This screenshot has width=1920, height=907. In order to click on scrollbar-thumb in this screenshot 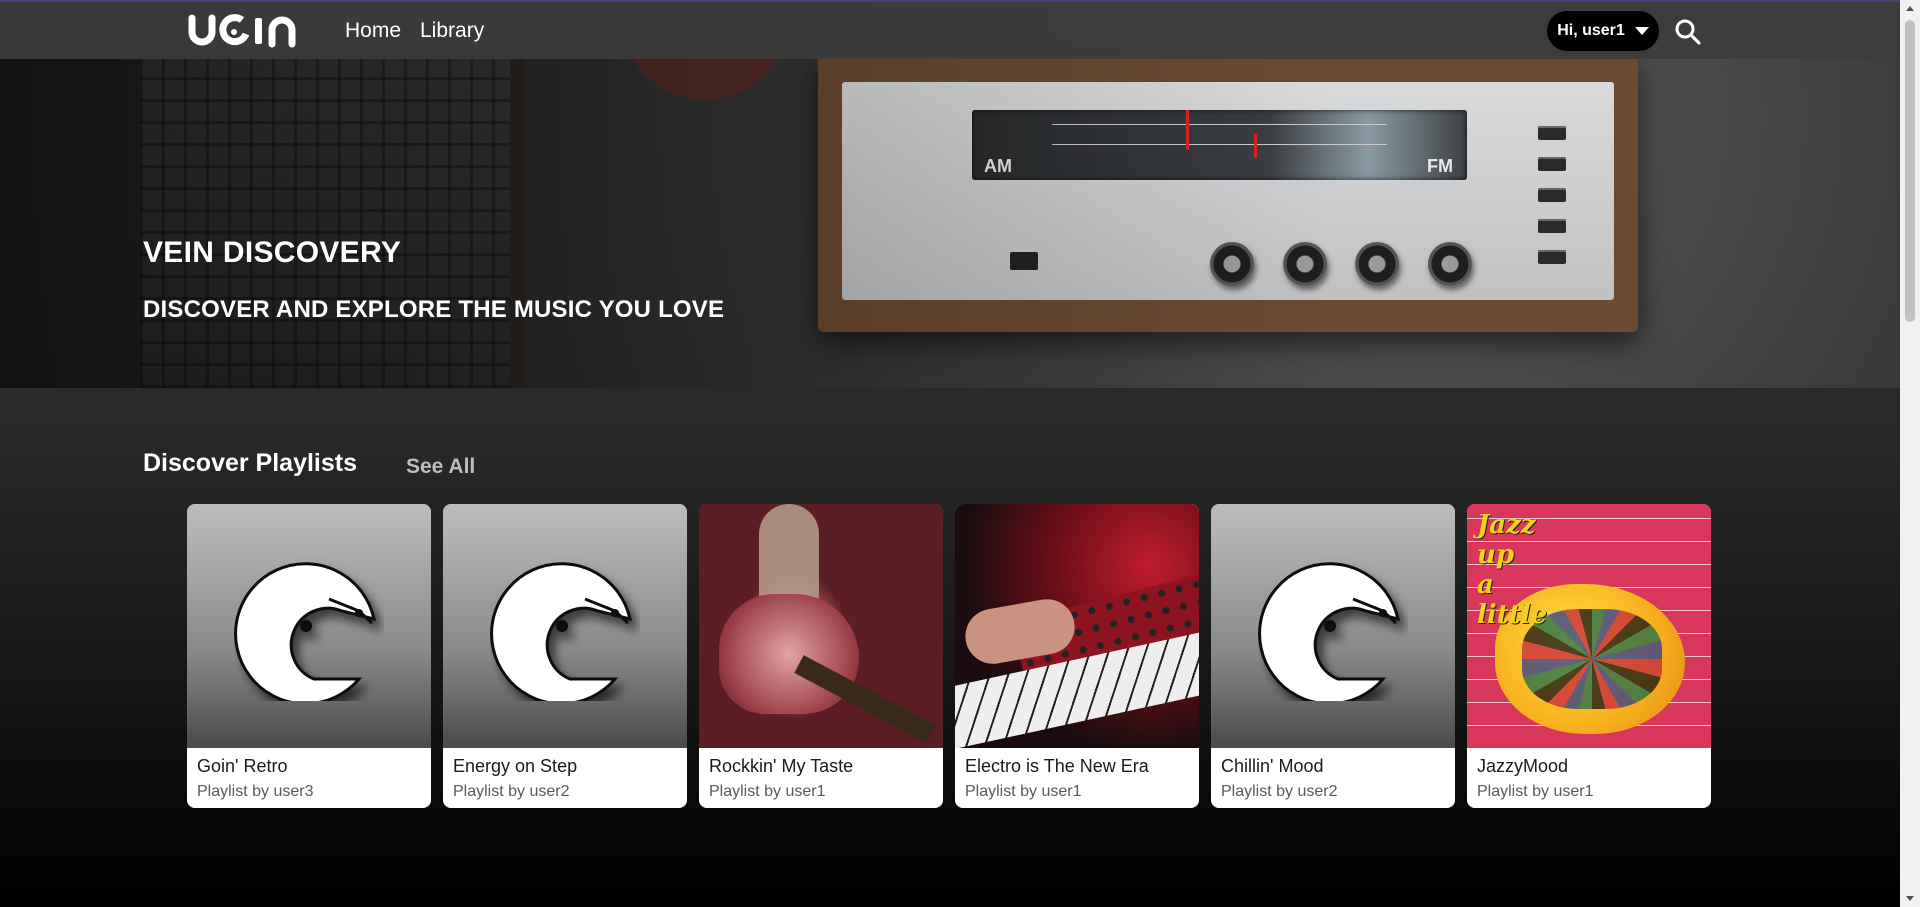, I will do `click(1910, 171)`.